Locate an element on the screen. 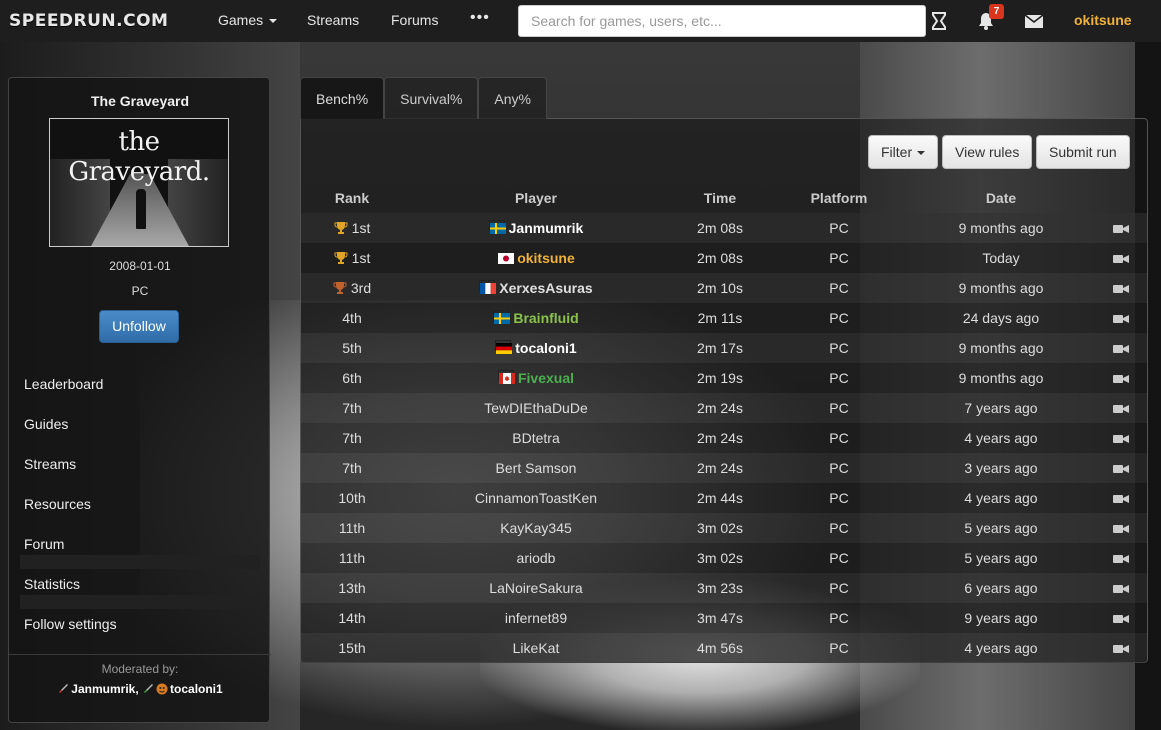  table-row: 11th ariodb 3m 02s PC 5 years ago is located at coordinates (724, 558).